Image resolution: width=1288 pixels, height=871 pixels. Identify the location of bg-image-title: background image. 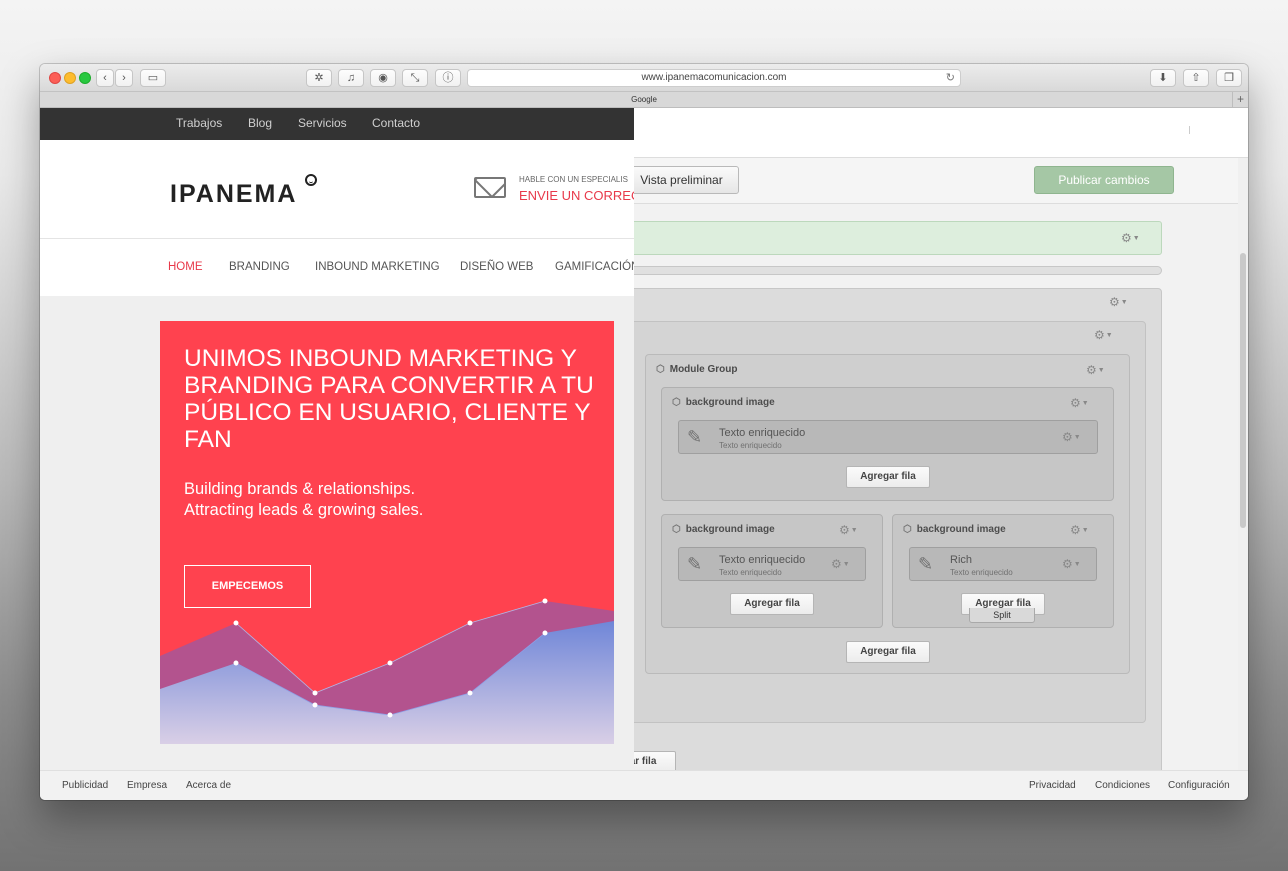
(730, 529).